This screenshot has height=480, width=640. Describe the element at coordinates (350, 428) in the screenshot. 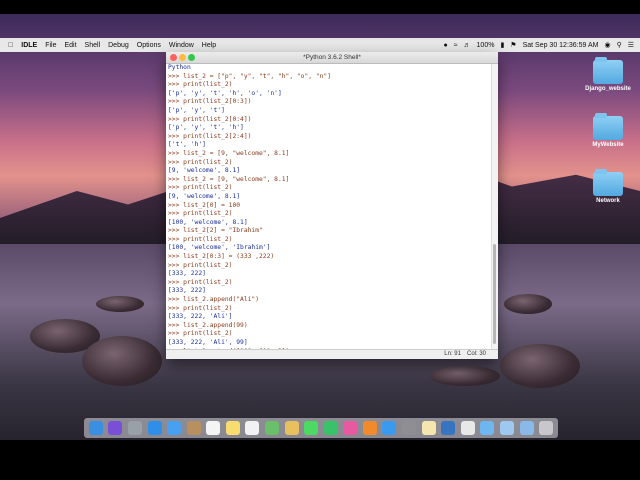

I see `itunes-icon` at that location.